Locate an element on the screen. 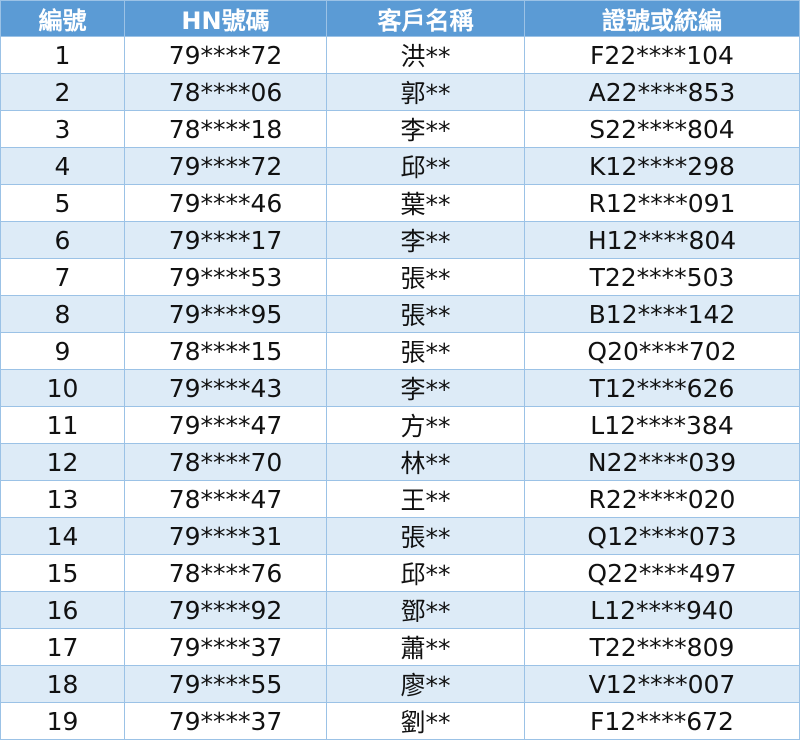 This screenshot has width=800, height=740. cell-customer-name: 廖** is located at coordinates (425, 684).